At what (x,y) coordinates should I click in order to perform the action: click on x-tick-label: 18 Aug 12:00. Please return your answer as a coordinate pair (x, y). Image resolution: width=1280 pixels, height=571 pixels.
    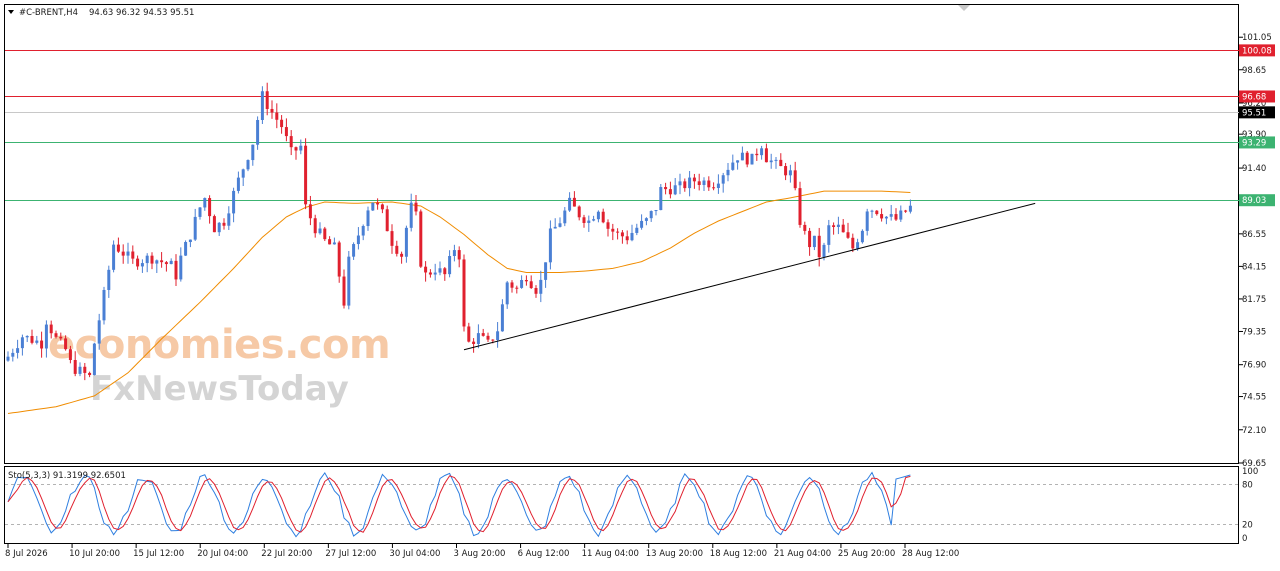
    Looking at the image, I should click on (738, 554).